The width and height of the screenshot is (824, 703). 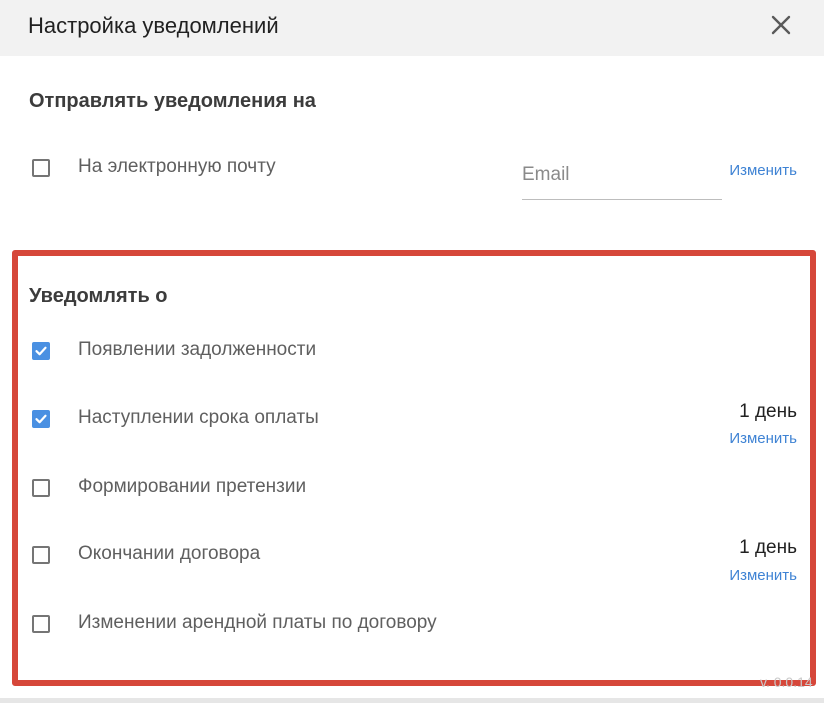 What do you see at coordinates (412, 28) in the screenshot?
I see `dialog-header: Настройка уведомлений` at bounding box center [412, 28].